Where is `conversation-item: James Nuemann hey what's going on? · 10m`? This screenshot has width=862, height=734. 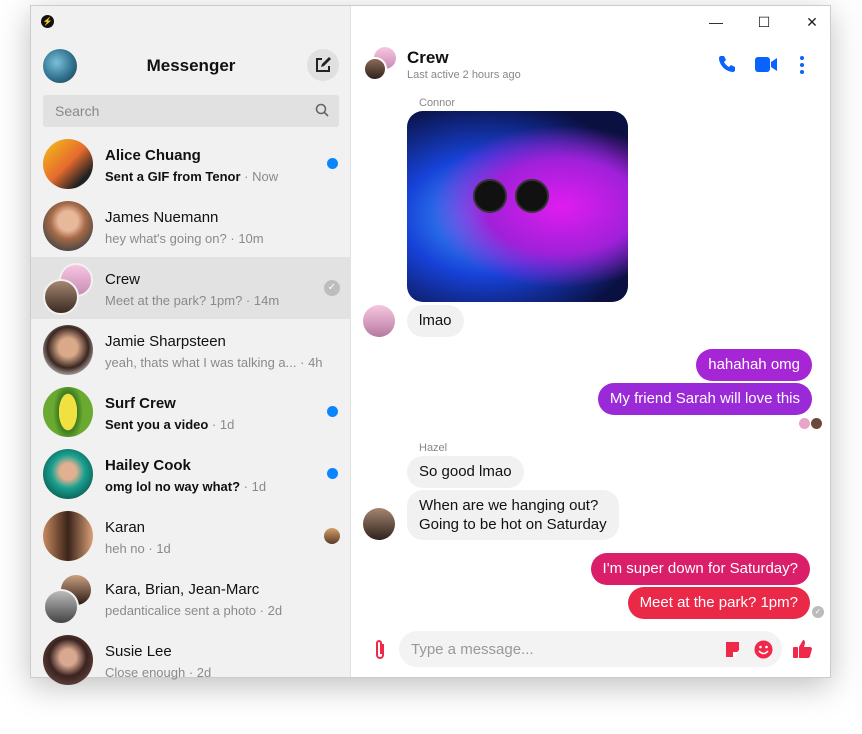
conversation-item: James Nuemann hey what's going on? · 10m is located at coordinates (191, 226).